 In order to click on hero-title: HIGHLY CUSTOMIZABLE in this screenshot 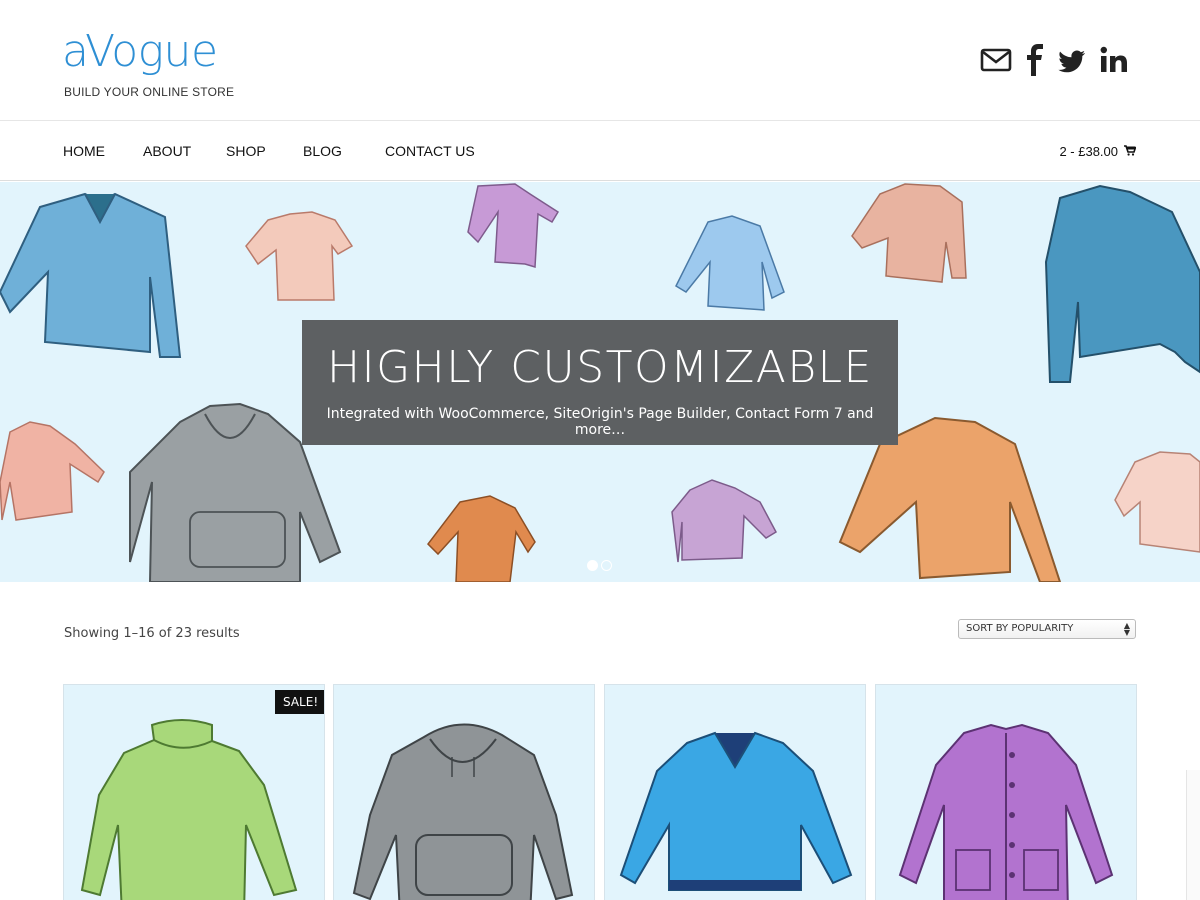, I will do `click(600, 367)`.